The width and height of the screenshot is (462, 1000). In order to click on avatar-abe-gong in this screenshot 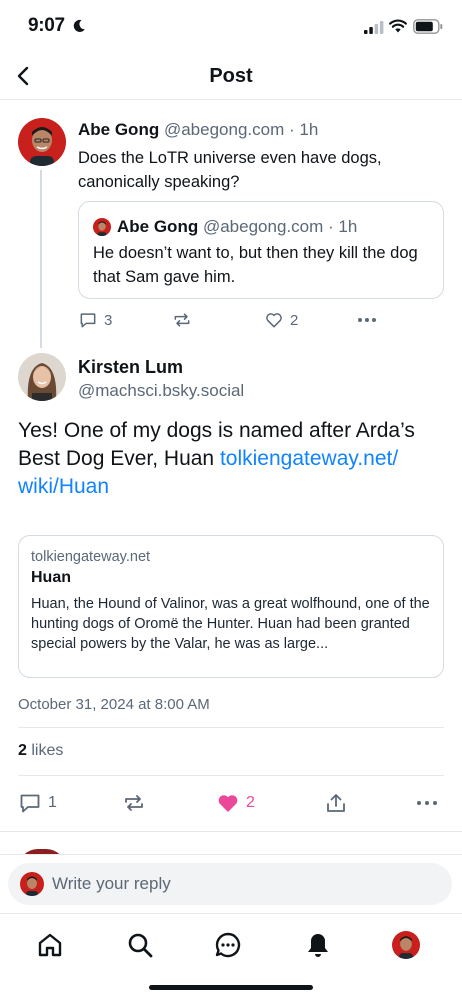, I will do `click(42, 142)`.